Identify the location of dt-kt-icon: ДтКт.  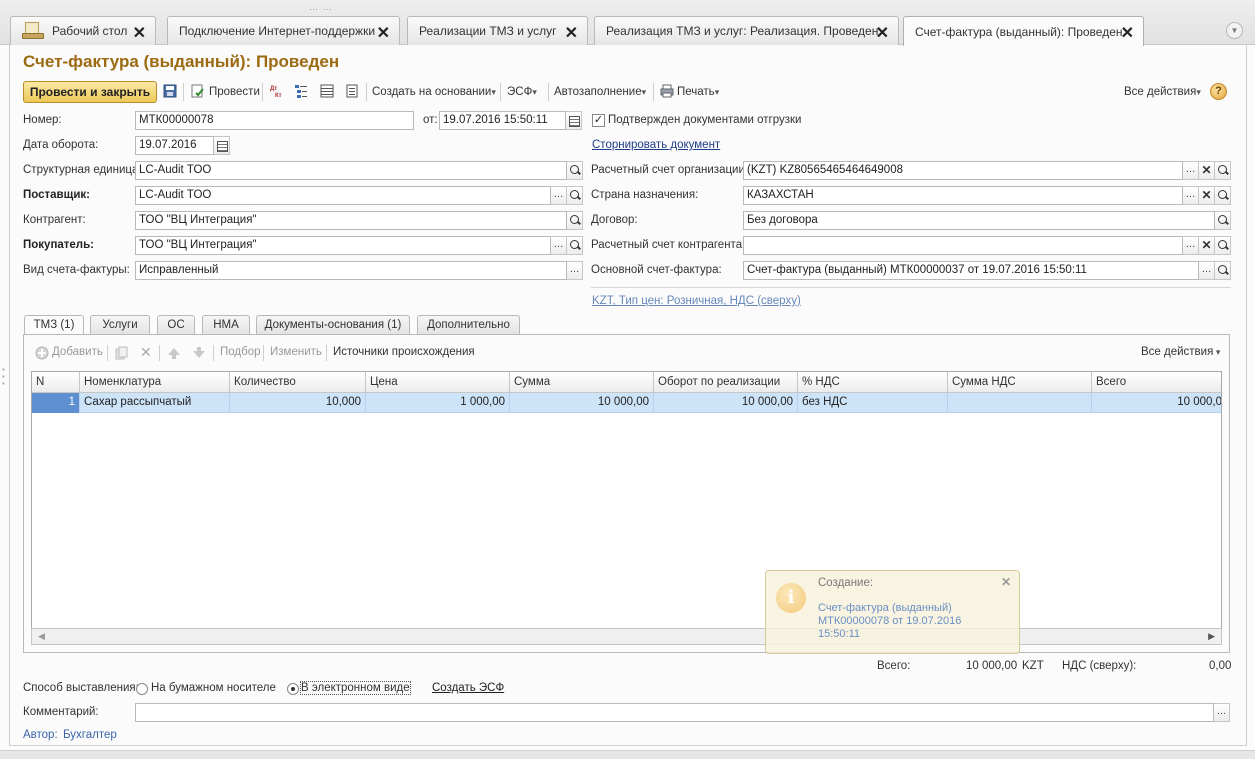
(277, 91).